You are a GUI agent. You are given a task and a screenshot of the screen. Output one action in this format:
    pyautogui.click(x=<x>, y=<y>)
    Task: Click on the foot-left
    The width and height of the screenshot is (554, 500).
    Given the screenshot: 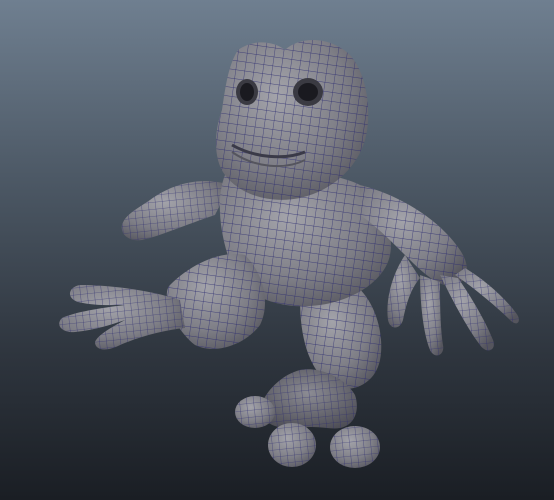 What is the action you would take?
    pyautogui.click(x=122, y=317)
    